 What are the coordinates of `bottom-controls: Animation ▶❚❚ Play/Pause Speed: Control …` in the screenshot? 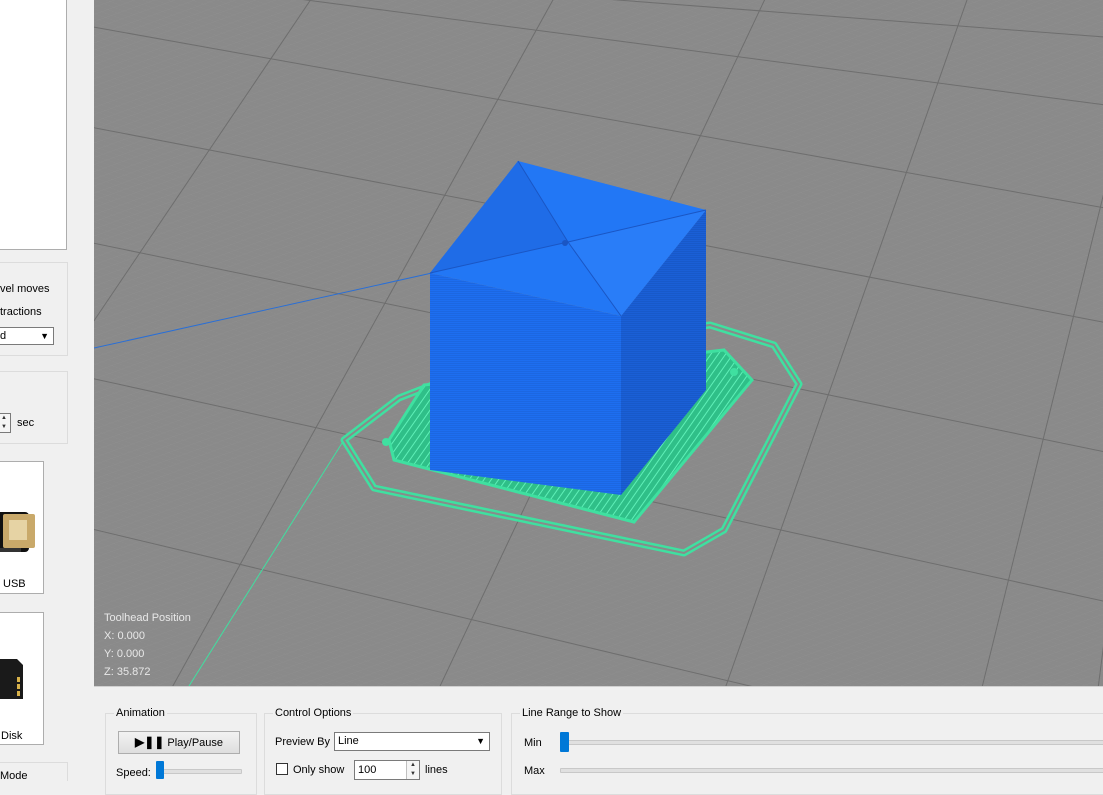 It's located at (598, 740).